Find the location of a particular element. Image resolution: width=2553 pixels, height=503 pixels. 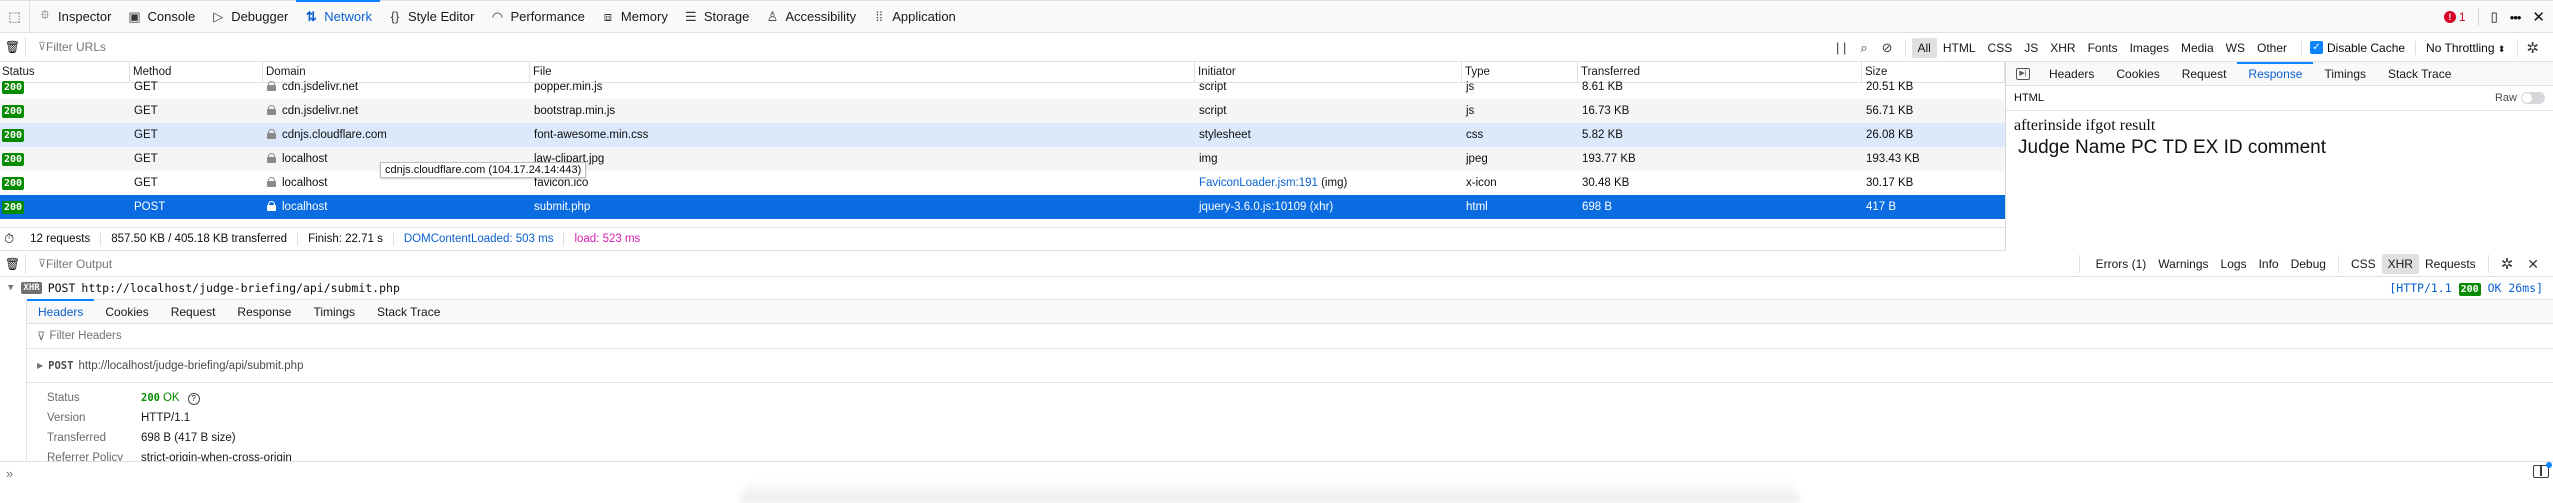

tab-performance: ◠ Performance is located at coordinates (537, 17).